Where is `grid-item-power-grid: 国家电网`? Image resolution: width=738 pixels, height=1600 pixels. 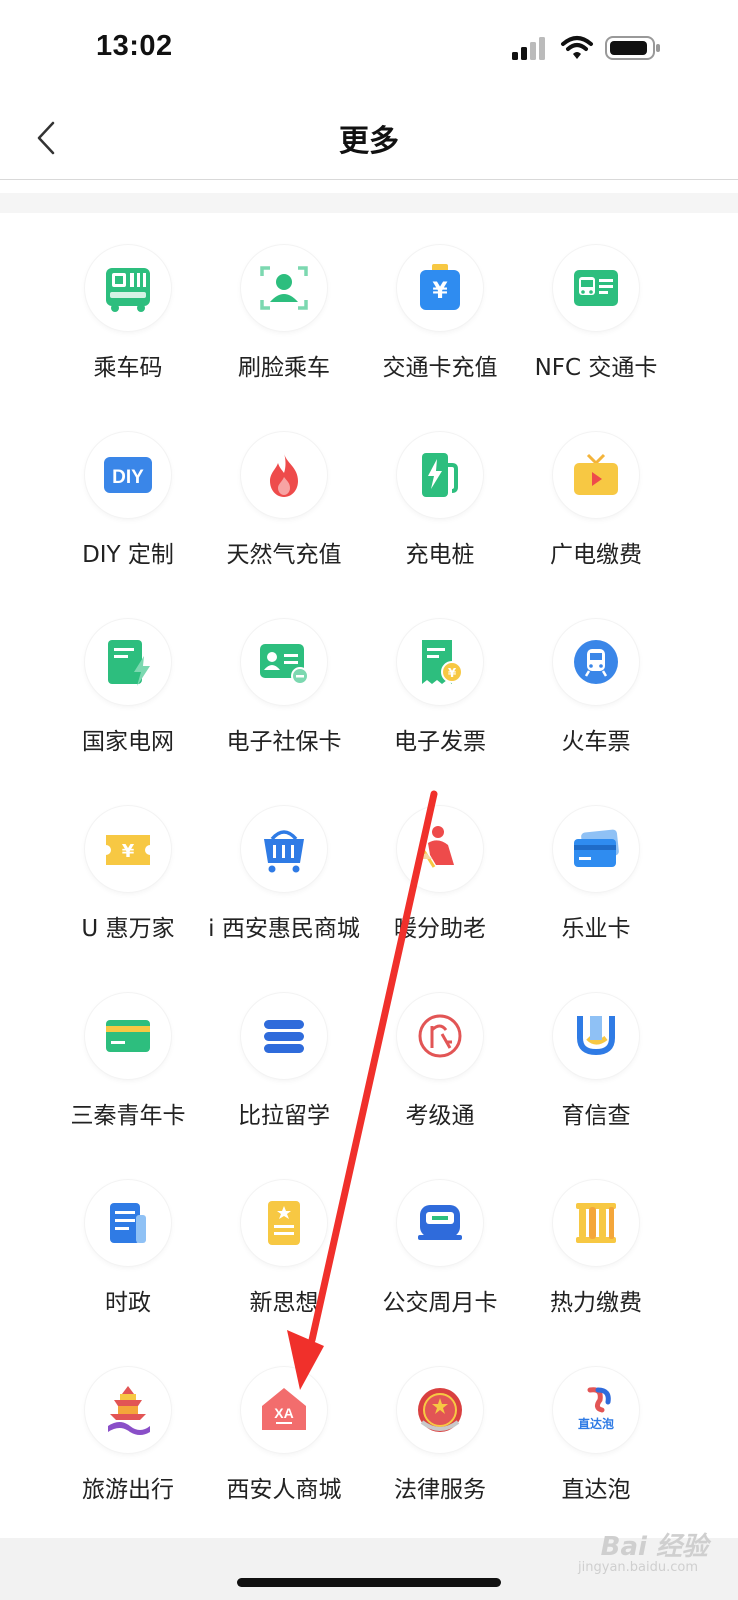 grid-item-power-grid: 国家电网 is located at coordinates (128, 680).